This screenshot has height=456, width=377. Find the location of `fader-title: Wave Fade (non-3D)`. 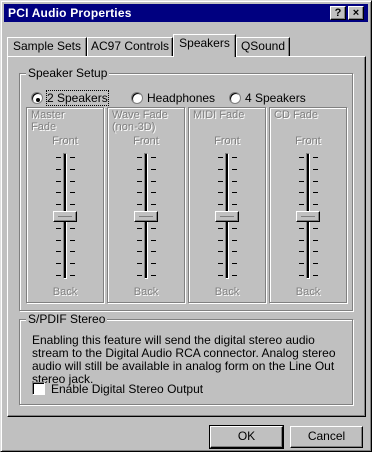

fader-title: Wave Fade (non-3D) is located at coordinates (140, 121).